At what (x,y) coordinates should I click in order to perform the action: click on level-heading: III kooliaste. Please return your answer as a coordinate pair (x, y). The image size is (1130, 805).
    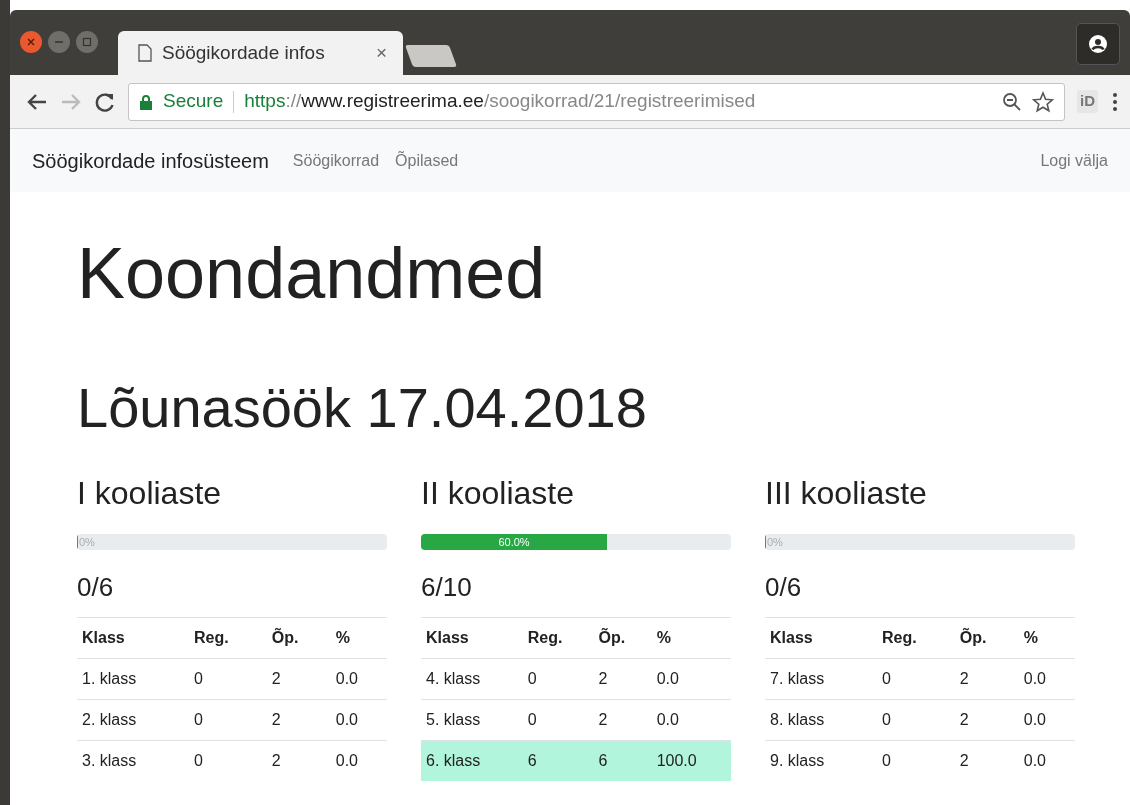
    Looking at the image, I should click on (846, 492).